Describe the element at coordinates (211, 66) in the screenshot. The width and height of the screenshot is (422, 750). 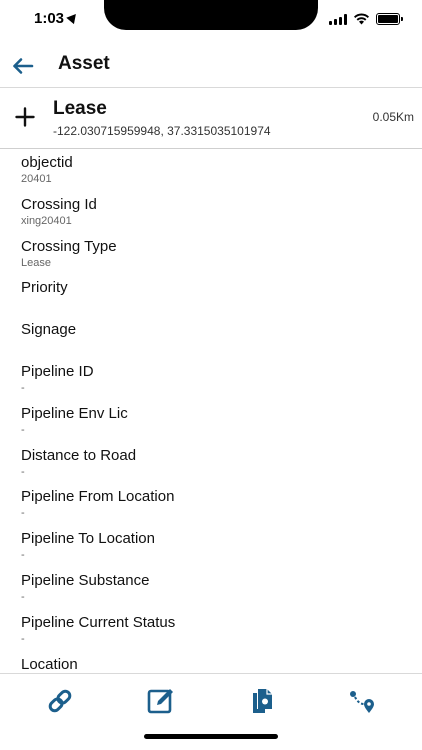
I see `navigation-bar: Asset` at that location.